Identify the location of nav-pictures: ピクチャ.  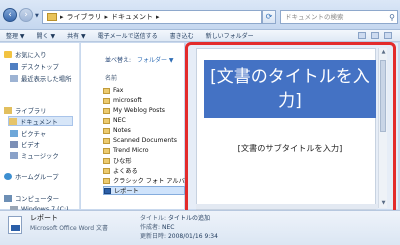
(28, 133).